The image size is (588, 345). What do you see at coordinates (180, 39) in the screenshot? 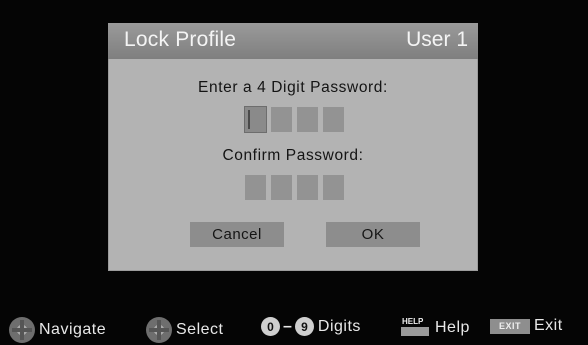
I see `dialog-title: Lock Profile` at bounding box center [180, 39].